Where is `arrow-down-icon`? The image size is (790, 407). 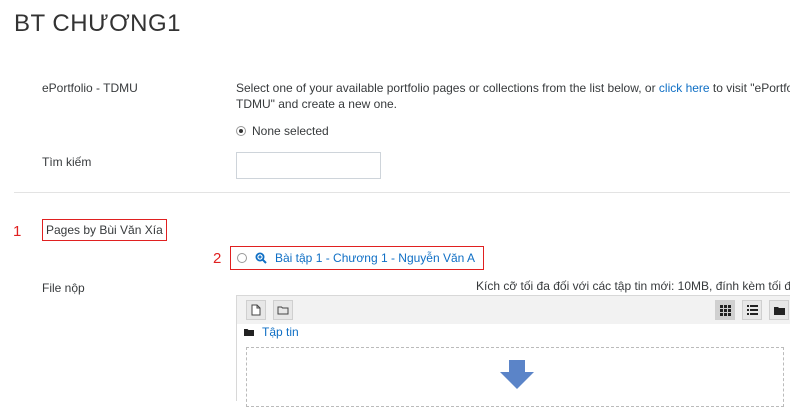
arrow-down-icon is located at coordinates (517, 374).